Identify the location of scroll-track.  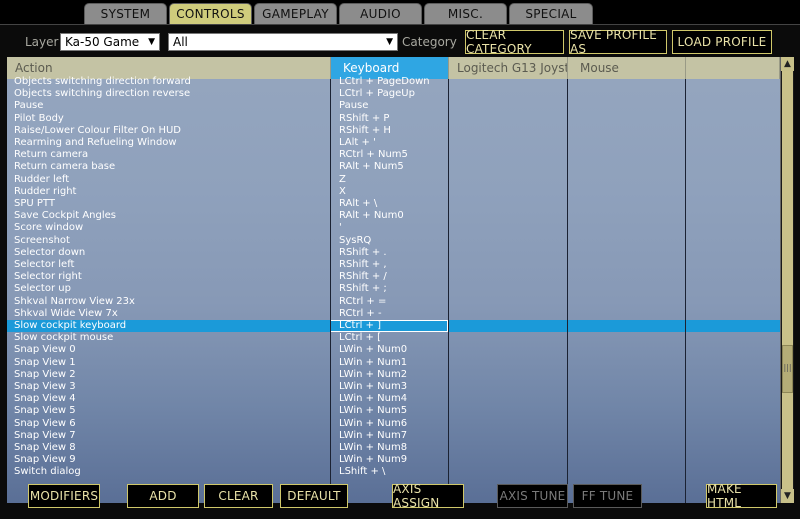
(787, 280).